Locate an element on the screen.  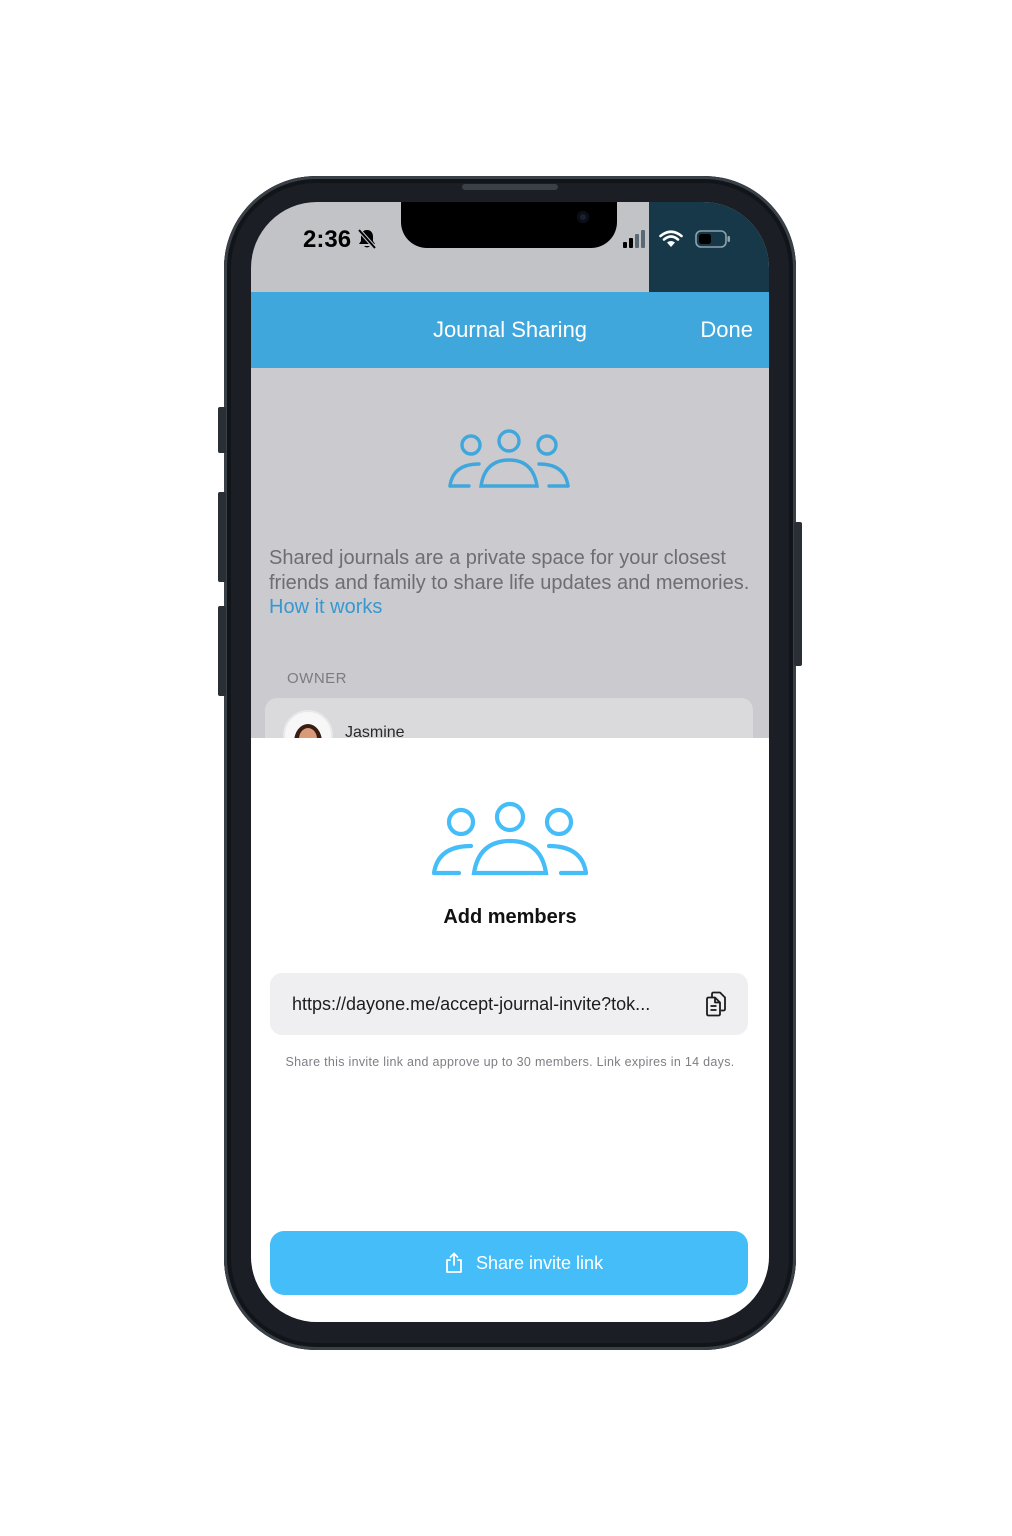
nav-title: Journal Sharing is located at coordinates (510, 329).